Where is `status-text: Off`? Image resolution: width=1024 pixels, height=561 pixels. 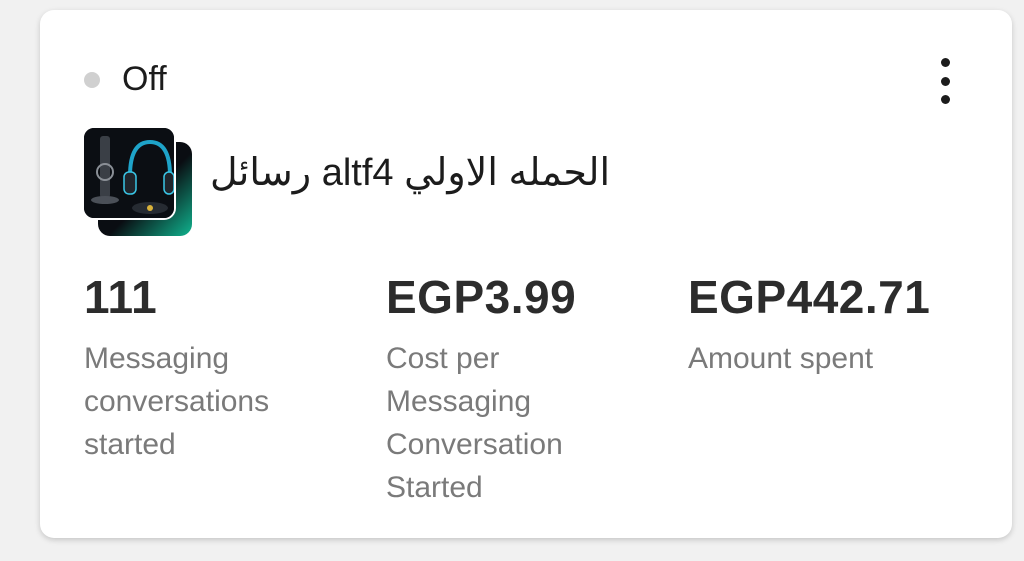
status-text: Off is located at coordinates (144, 79).